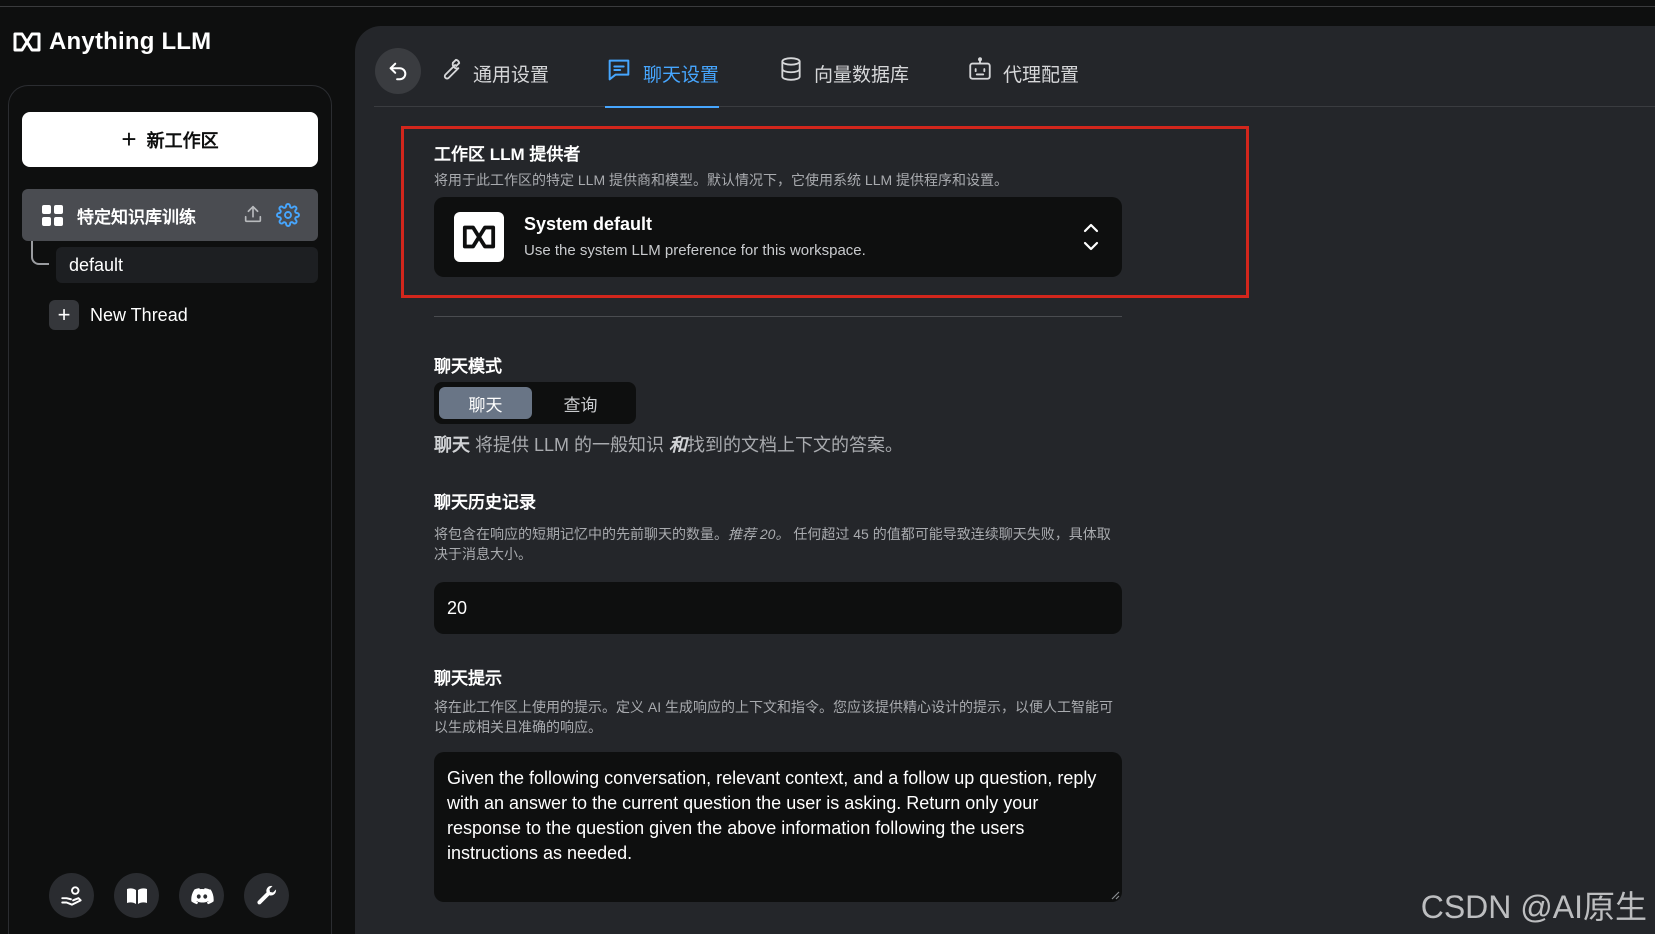 Image resolution: width=1655 pixels, height=934 pixels. I want to click on new-thread-button: + New Thread, so click(118, 315).